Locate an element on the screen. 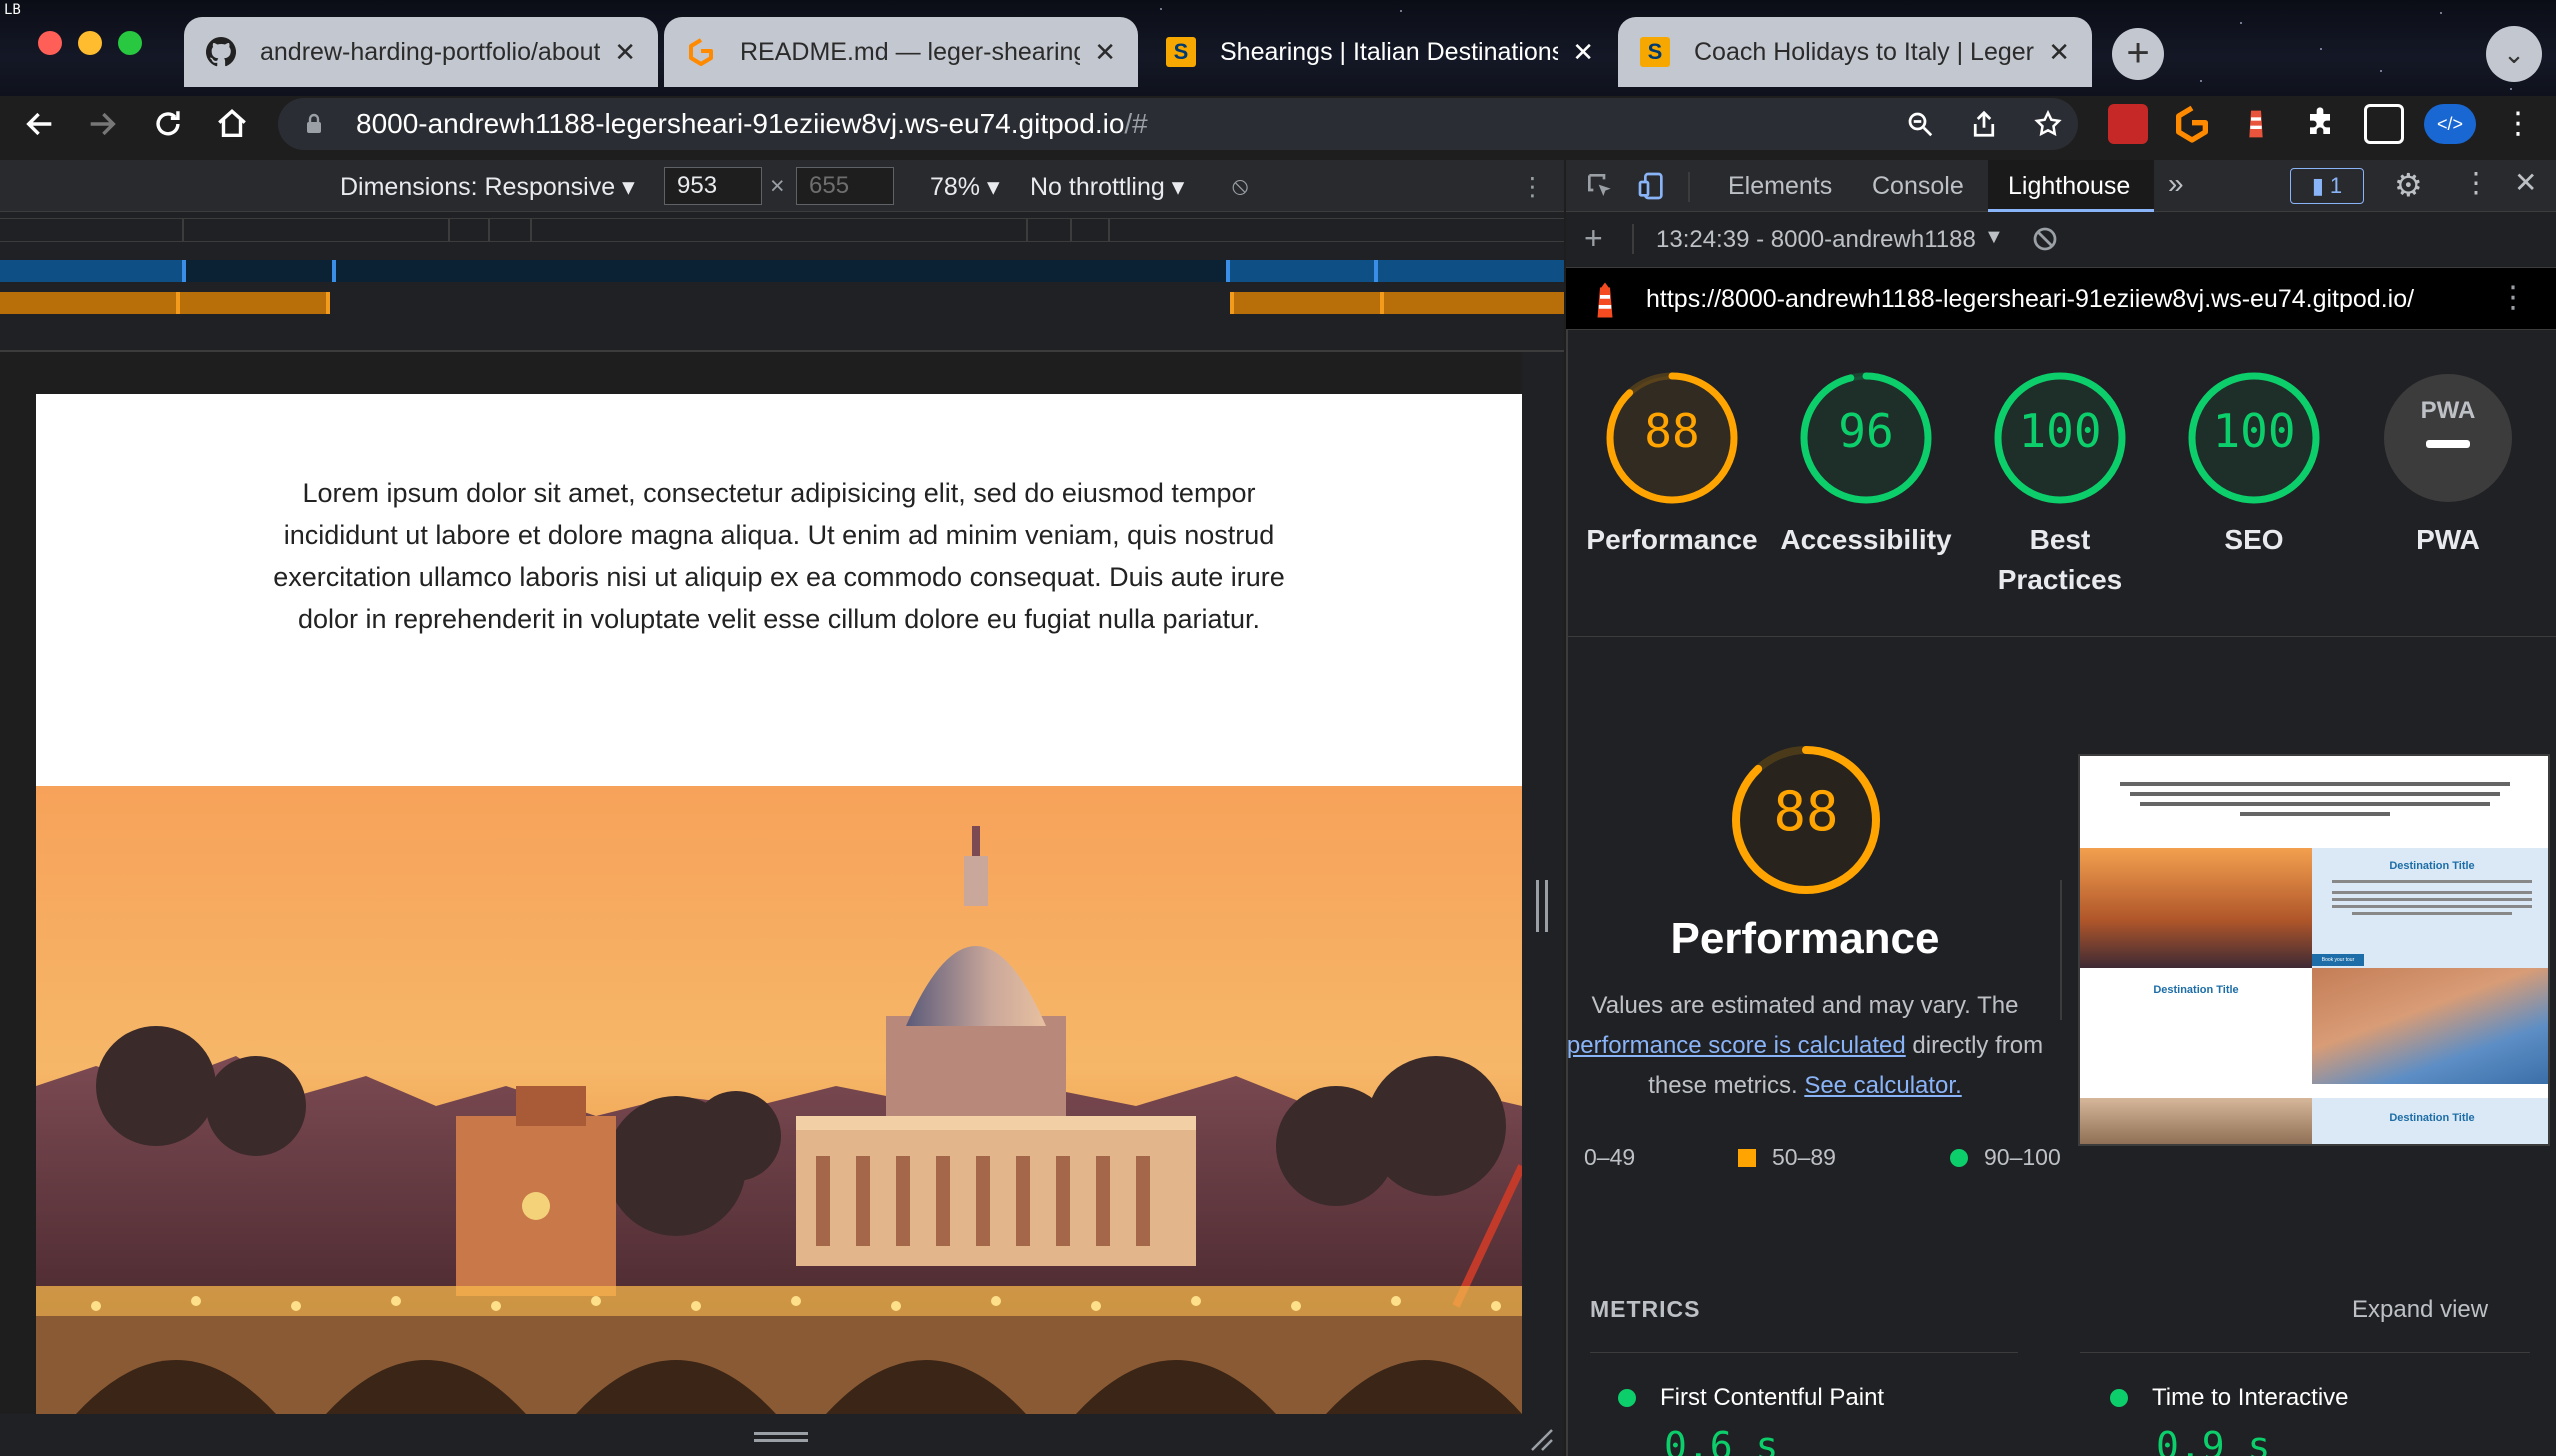 Image resolution: width=2556 pixels, height=1456 pixels. device-toggle-icon is located at coordinates (1652, 188).